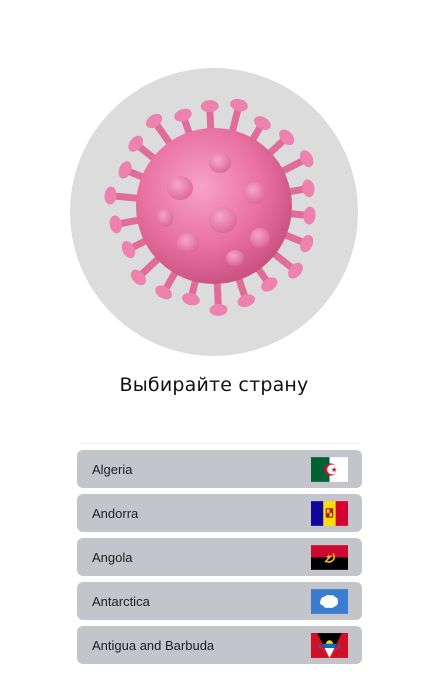 The width and height of the screenshot is (428, 700). Describe the element at coordinates (112, 469) in the screenshot. I see `country-name: Algeria` at that location.